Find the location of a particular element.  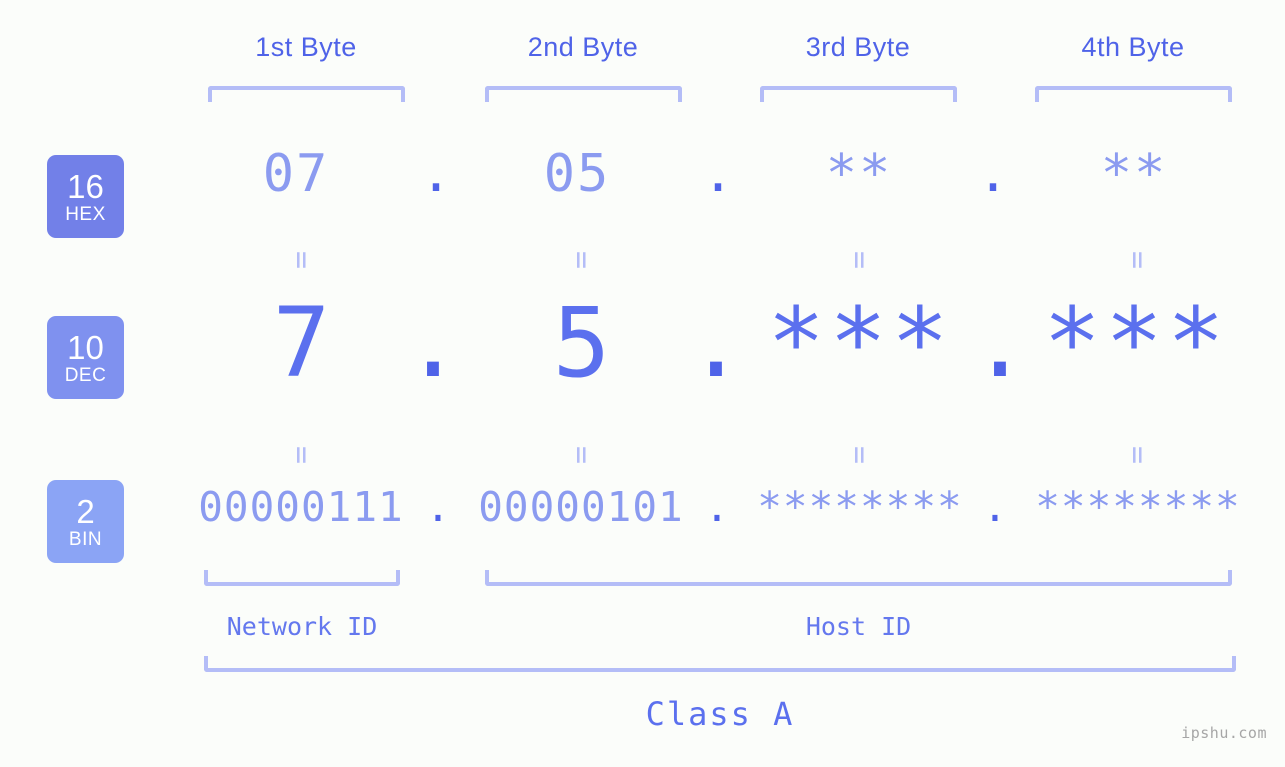

dec-byte-3: *** is located at coordinates (860, 343).